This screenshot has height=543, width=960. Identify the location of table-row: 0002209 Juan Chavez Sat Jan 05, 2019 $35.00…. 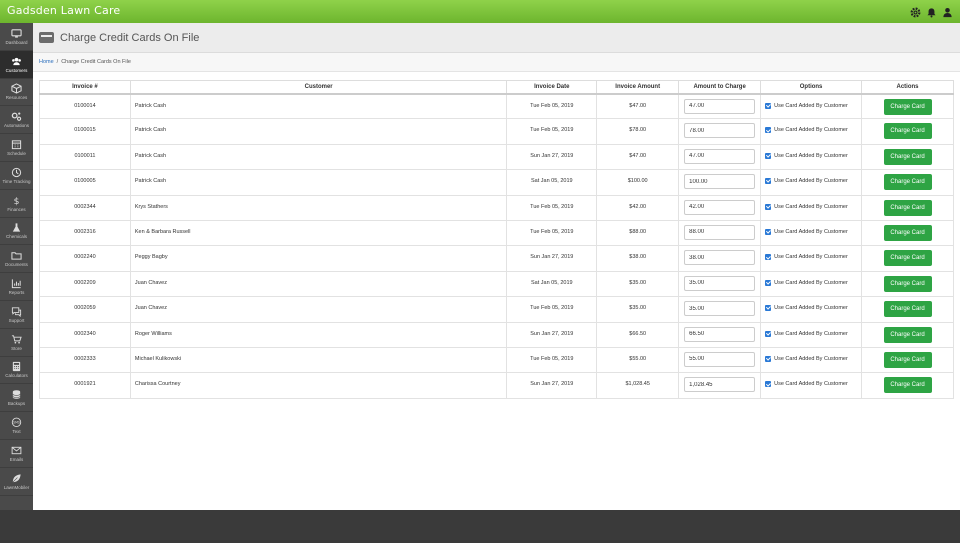
(496, 284).